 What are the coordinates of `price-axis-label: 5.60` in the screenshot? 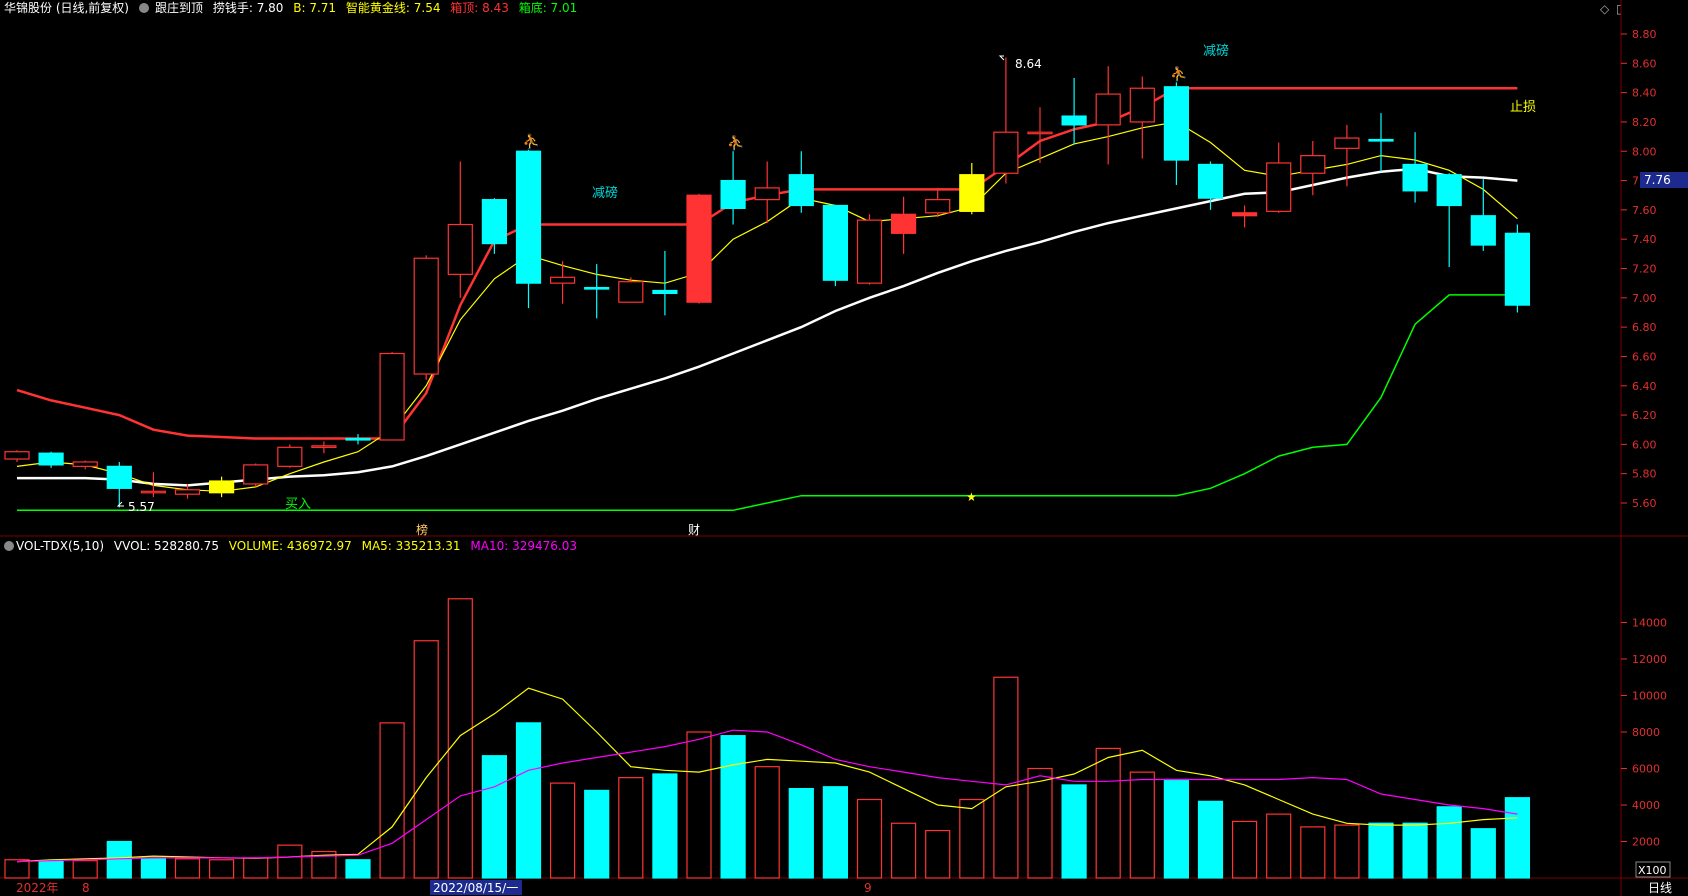 It's located at (1644, 503).